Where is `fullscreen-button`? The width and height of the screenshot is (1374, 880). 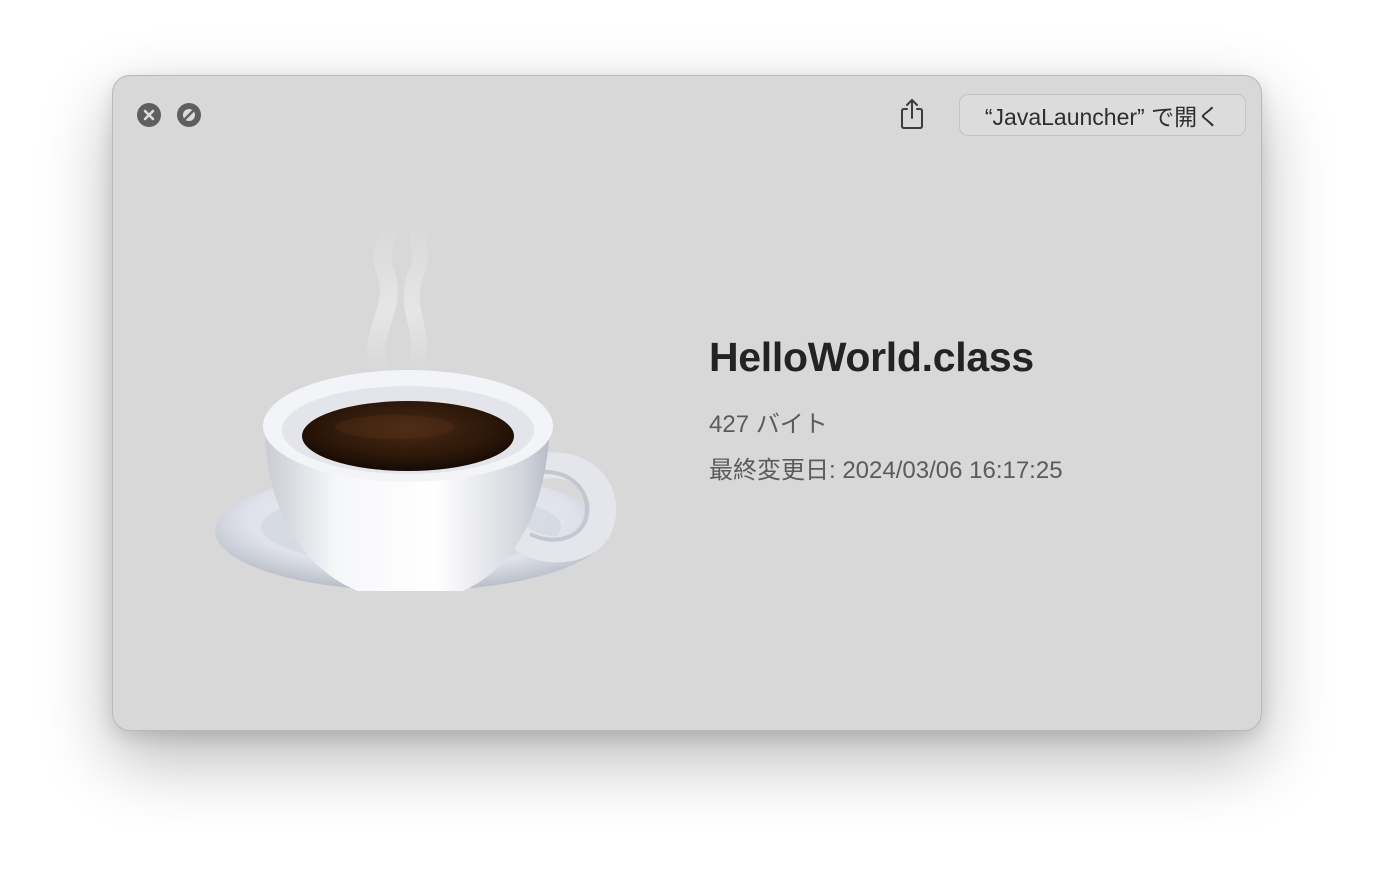
fullscreen-button is located at coordinates (189, 115).